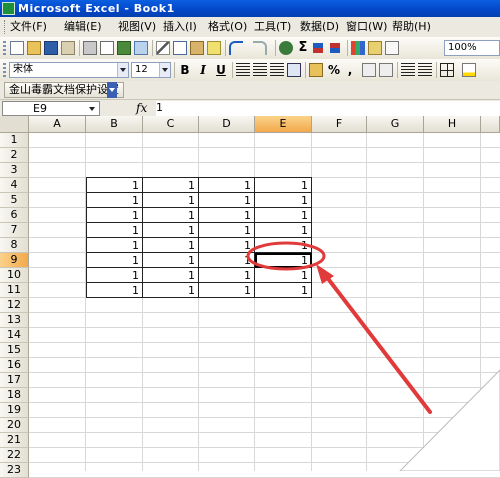 This screenshot has width=500, height=478. What do you see at coordinates (14, 440) in the screenshot?
I see `row-header-21: 21` at bounding box center [14, 440].